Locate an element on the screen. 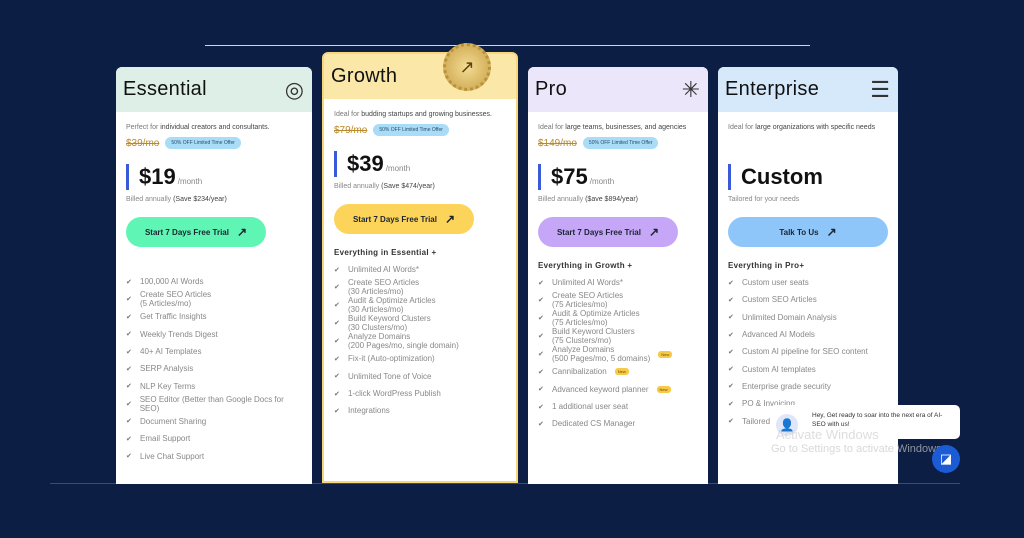  feature-item: ✔ Email Support is located at coordinates (214, 438).